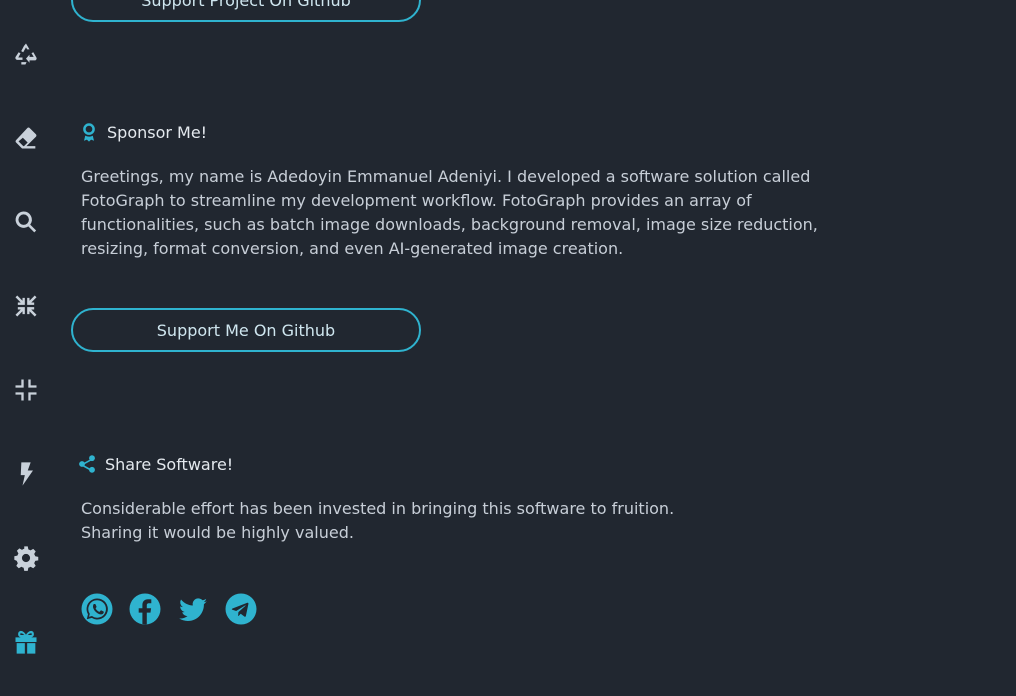 This screenshot has width=1016, height=696. What do you see at coordinates (89, 132) in the screenshot?
I see `award-icon` at bounding box center [89, 132].